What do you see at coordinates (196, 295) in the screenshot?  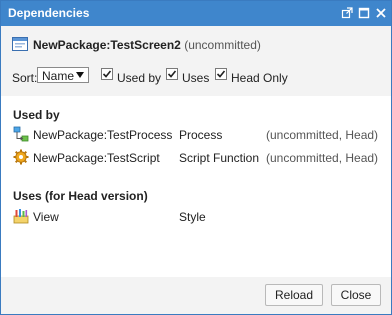 I see `dialog-footer: Reload Close` at bounding box center [196, 295].